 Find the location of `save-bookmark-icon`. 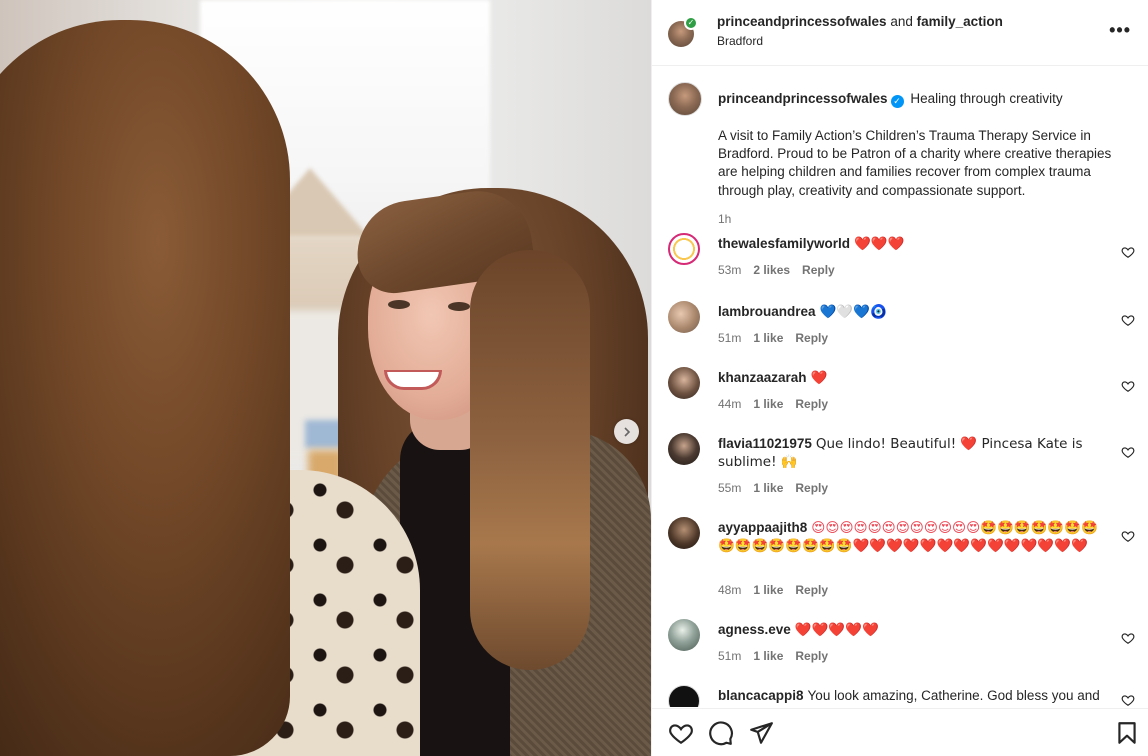

save-bookmark-icon is located at coordinates (1127, 733).